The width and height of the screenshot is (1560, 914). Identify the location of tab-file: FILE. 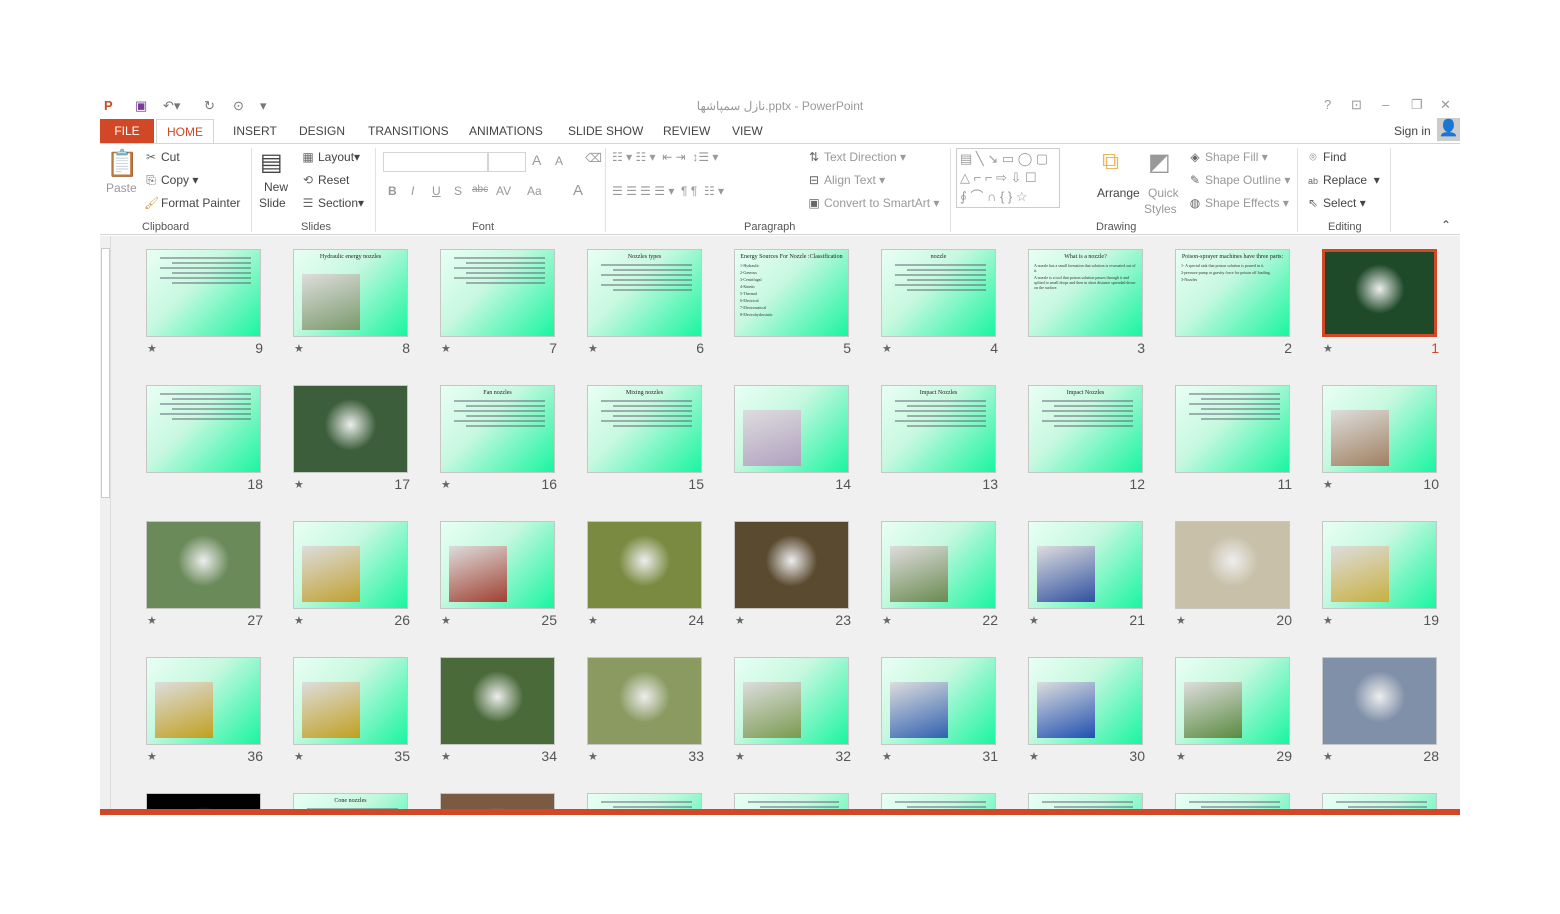
(127, 131).